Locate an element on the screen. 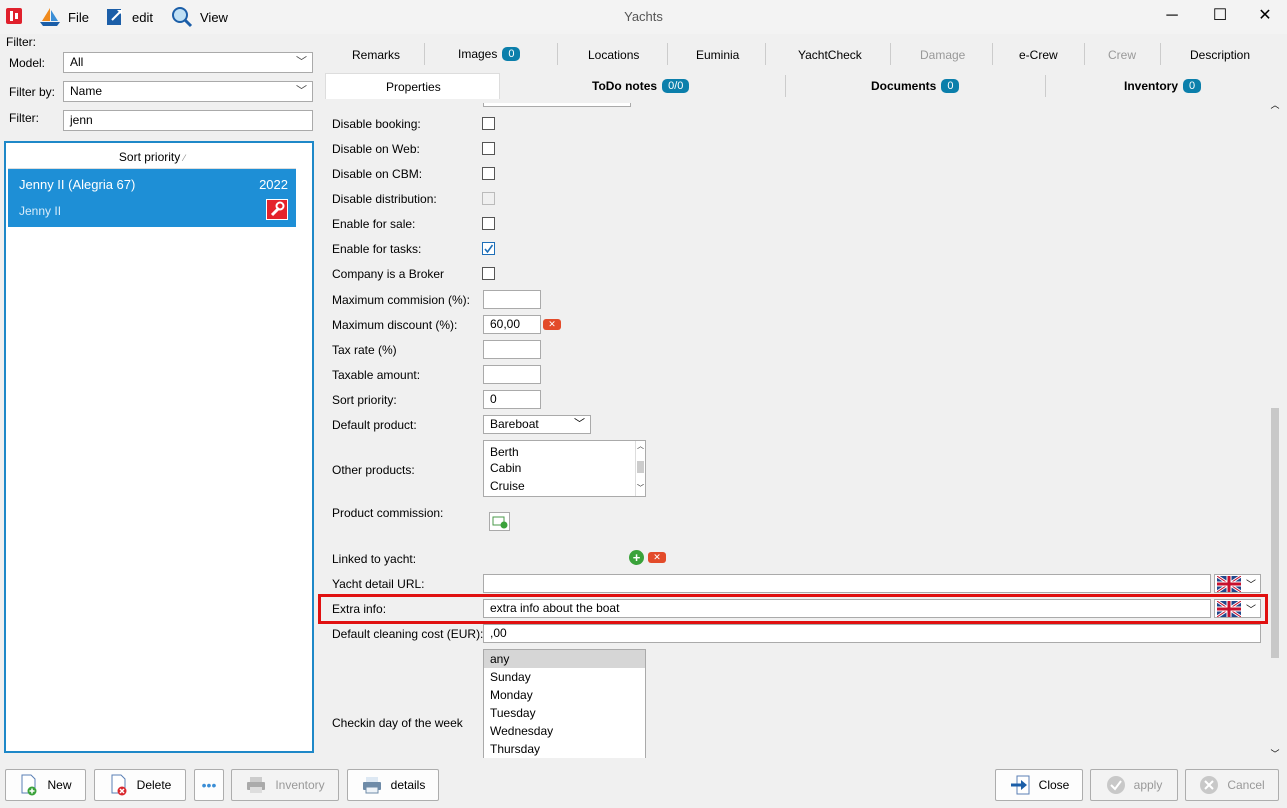 Image resolution: width=1287 pixels, height=808 pixels. scroll-thumb is located at coordinates (1275, 533).